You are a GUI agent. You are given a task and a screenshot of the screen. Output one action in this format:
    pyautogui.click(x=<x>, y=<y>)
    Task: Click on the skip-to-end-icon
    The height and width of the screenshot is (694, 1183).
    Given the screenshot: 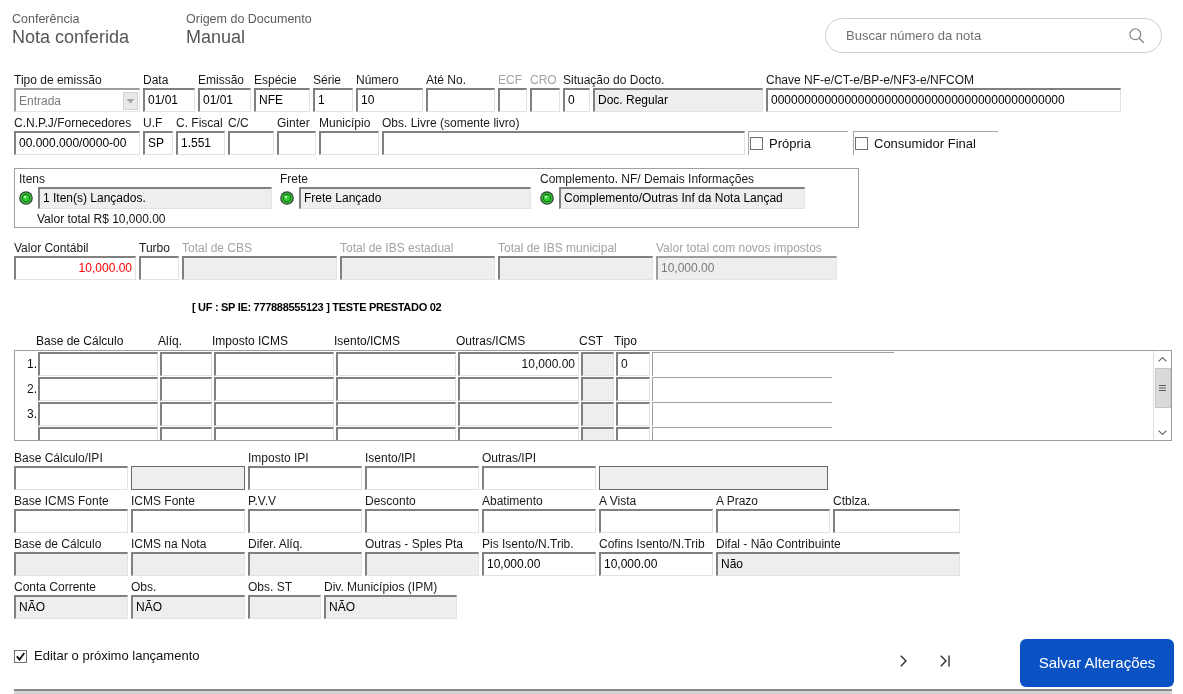 What is the action you would take?
    pyautogui.click(x=945, y=661)
    